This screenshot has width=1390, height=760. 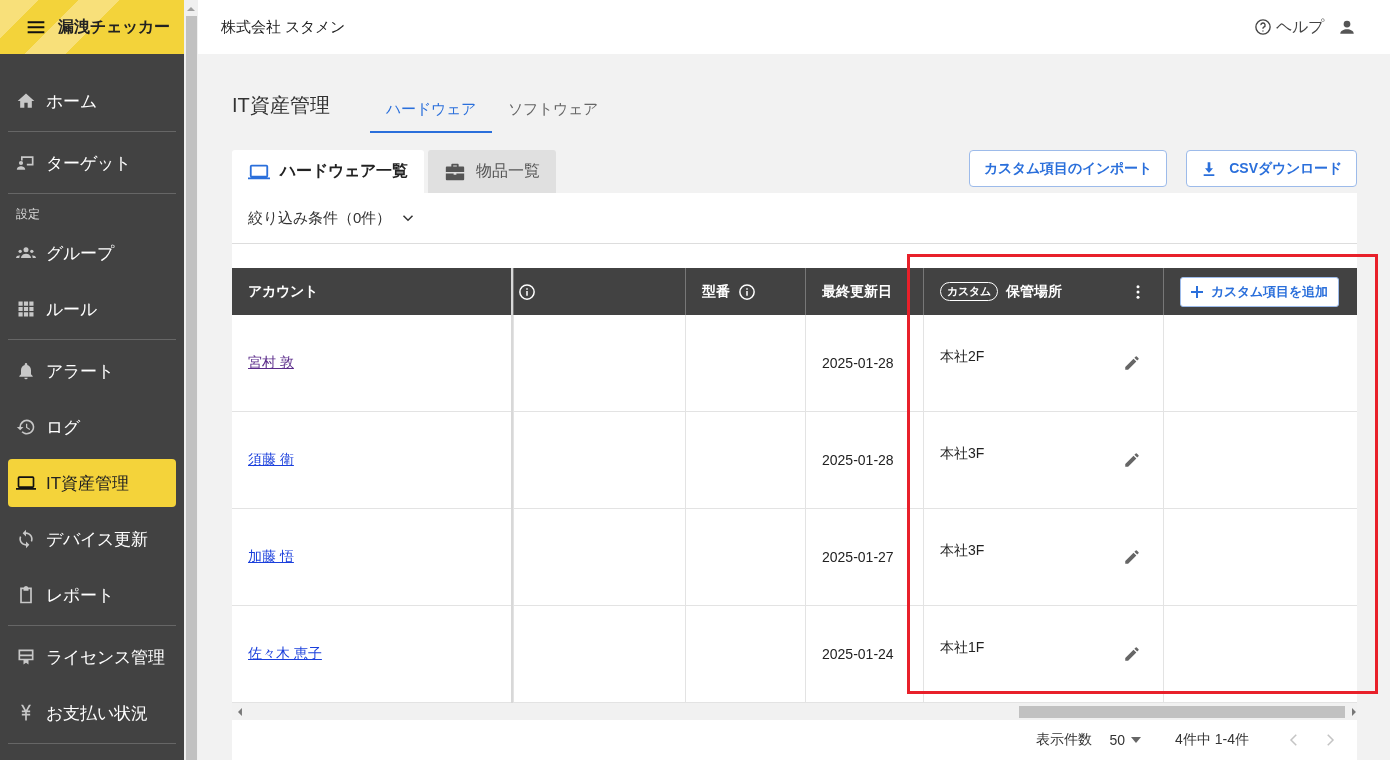 What do you see at coordinates (28, 214) in the screenshot?
I see `section-heading: 設定` at bounding box center [28, 214].